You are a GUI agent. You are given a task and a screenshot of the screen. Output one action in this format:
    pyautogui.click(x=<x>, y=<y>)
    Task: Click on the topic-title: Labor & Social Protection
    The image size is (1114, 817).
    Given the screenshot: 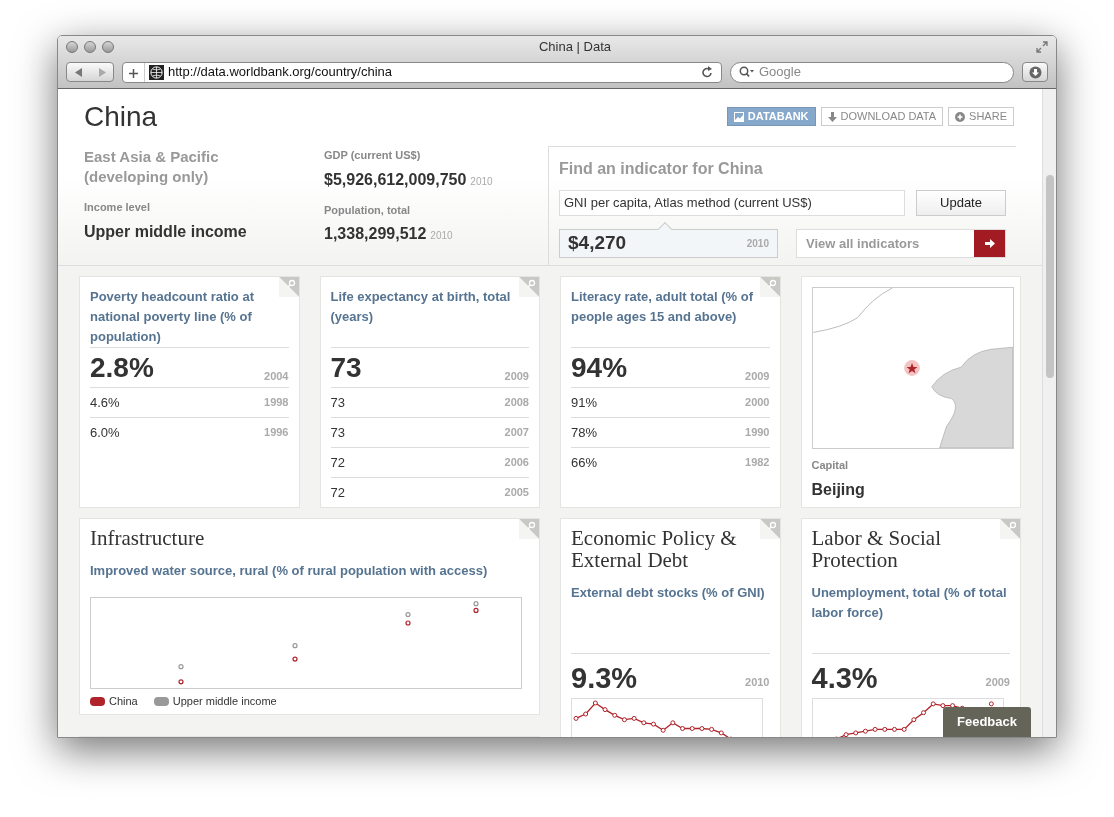 What is the action you would take?
    pyautogui.click(x=876, y=549)
    